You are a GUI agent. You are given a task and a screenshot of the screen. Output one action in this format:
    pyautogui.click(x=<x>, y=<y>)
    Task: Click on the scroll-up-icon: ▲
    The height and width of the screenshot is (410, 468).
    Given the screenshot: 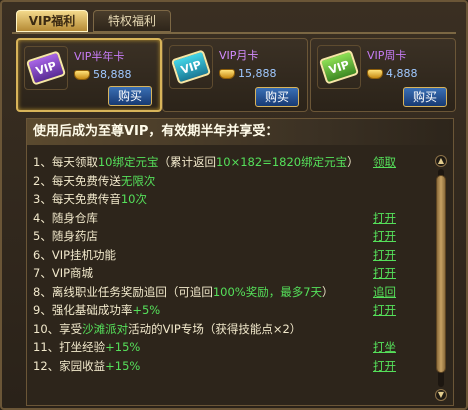 What is the action you would take?
    pyautogui.click(x=441, y=161)
    